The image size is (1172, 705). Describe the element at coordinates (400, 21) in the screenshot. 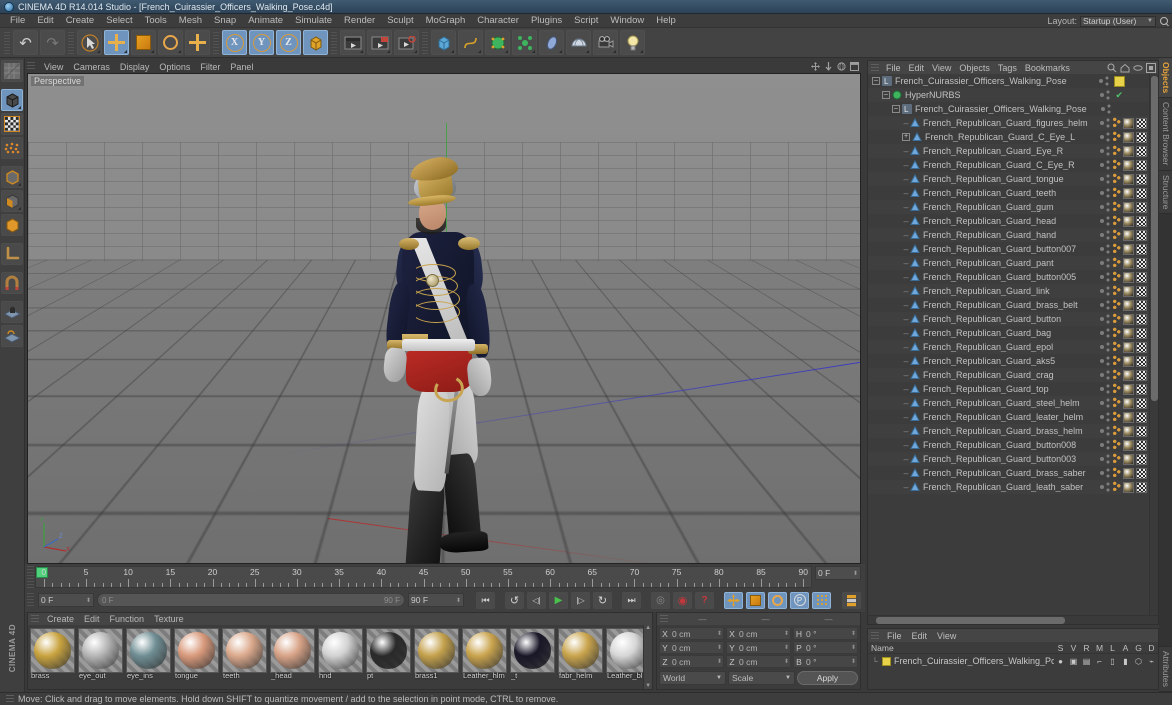

I see `menu-sculpt: Sculpt` at that location.